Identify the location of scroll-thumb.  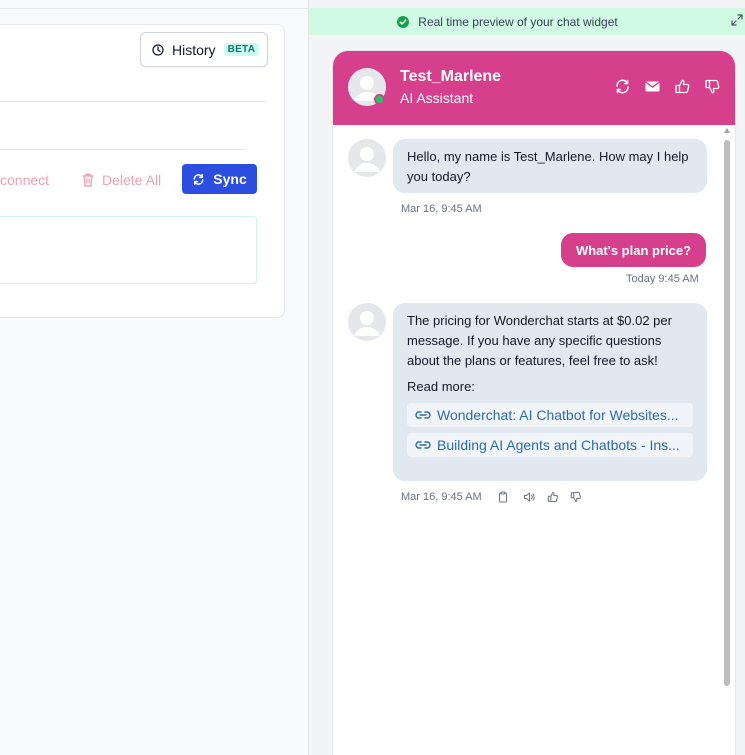
(727, 413).